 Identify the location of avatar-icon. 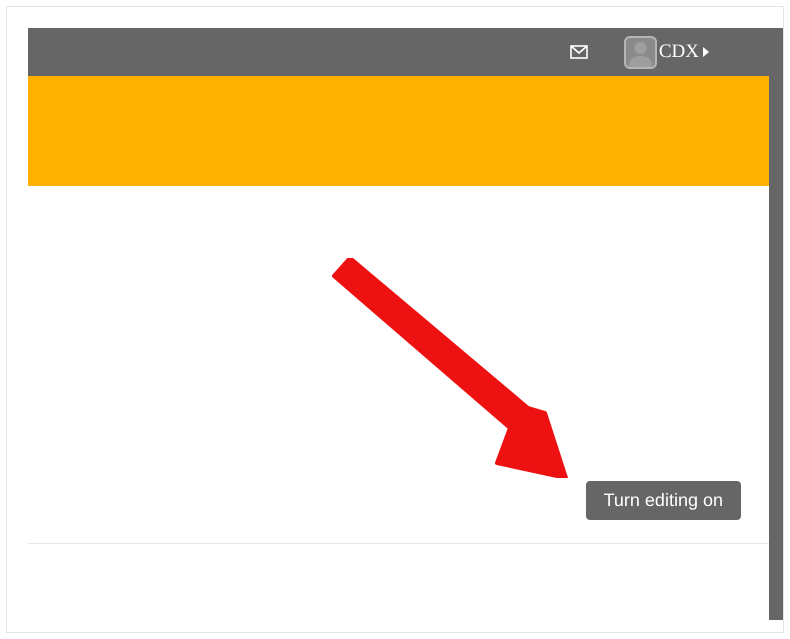
(640, 52).